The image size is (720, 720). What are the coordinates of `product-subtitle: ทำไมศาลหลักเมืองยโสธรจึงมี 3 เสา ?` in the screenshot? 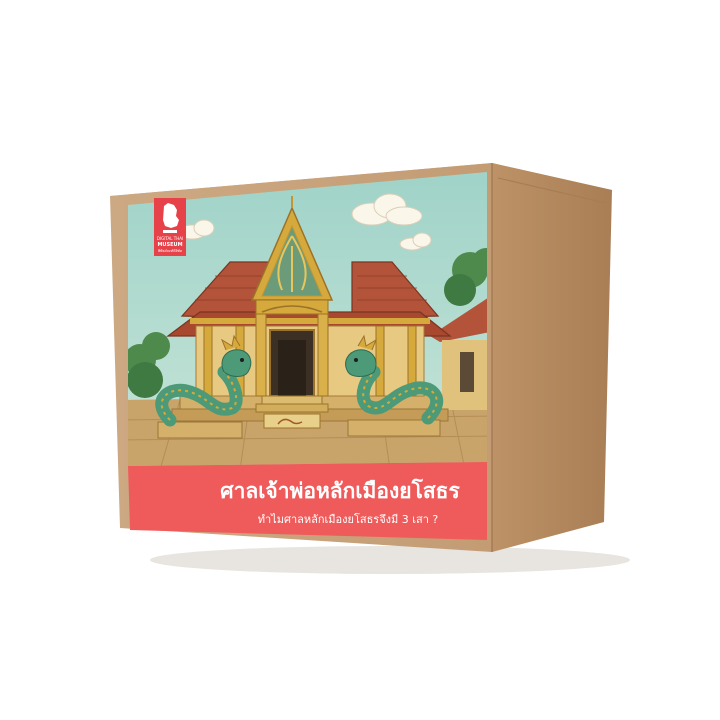 It's located at (348, 519).